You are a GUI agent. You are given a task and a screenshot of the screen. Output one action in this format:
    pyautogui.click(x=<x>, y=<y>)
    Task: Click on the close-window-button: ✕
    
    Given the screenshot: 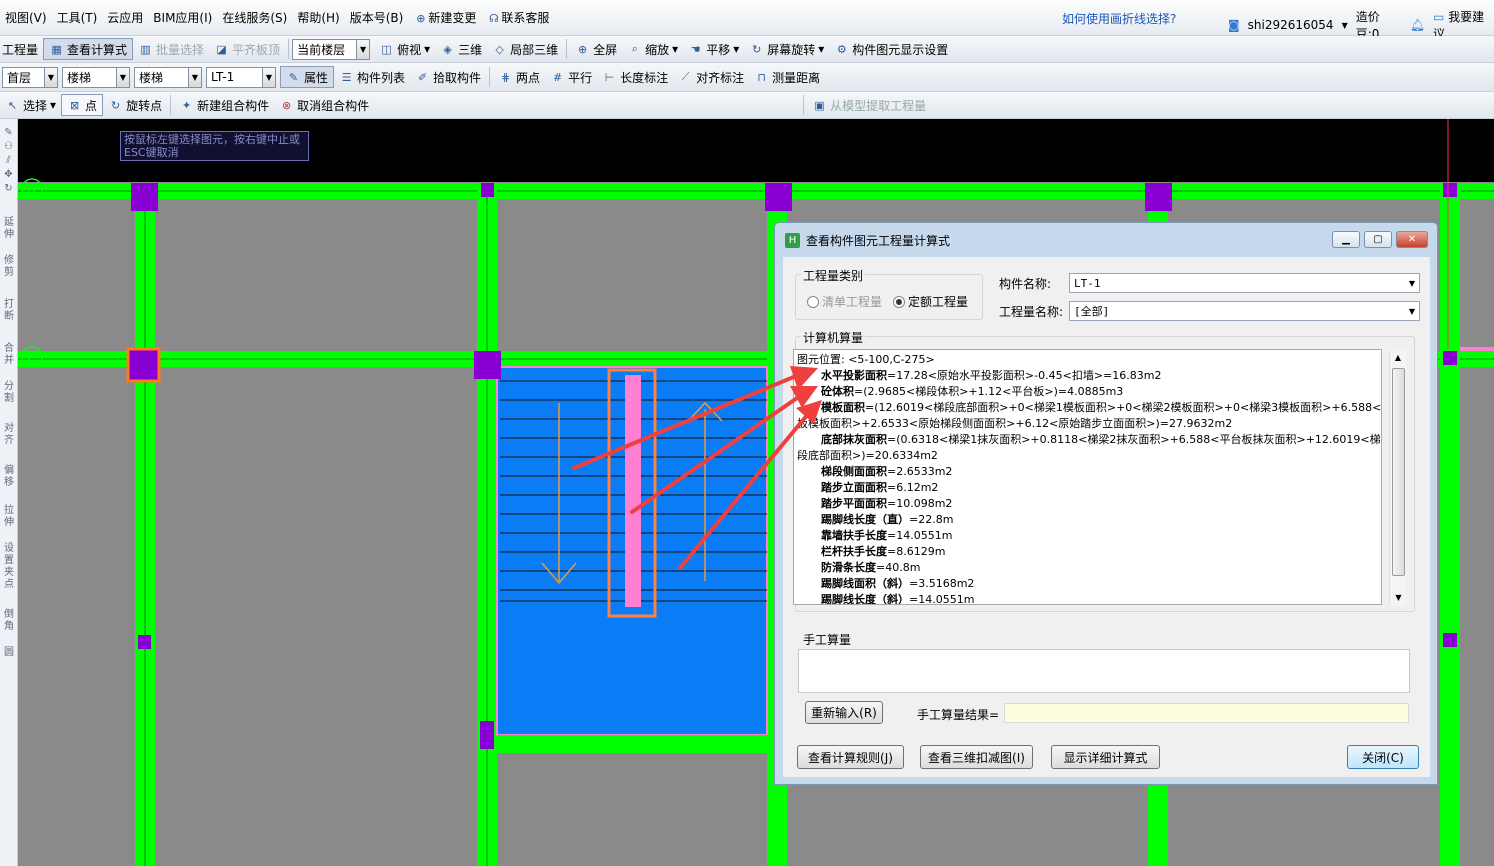 What is the action you would take?
    pyautogui.click(x=1412, y=239)
    